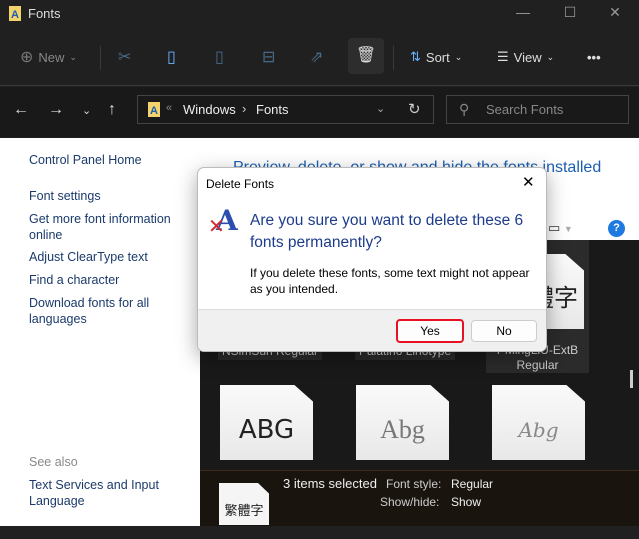 The image size is (639, 539). I want to click on trash-icon: 🗑, so click(366, 55).